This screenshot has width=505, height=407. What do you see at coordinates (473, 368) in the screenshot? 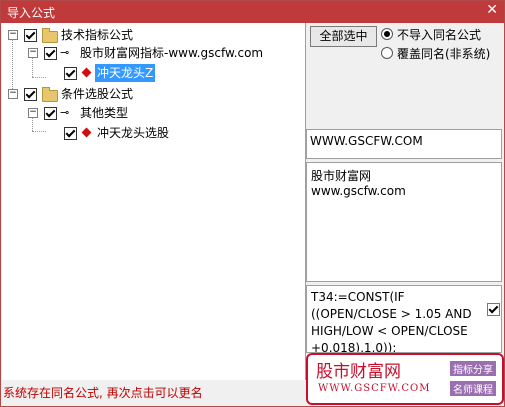
I see `tag-indicator-share: 指标分享` at bounding box center [473, 368].